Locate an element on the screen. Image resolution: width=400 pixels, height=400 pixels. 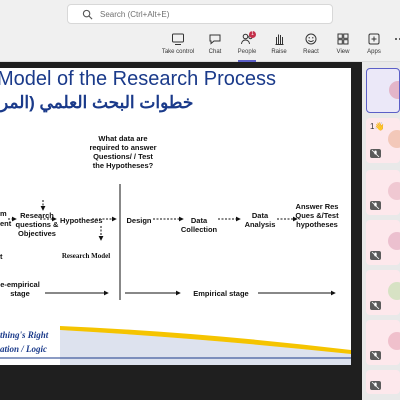
apps-label: Apps is located at coordinates (374, 52).